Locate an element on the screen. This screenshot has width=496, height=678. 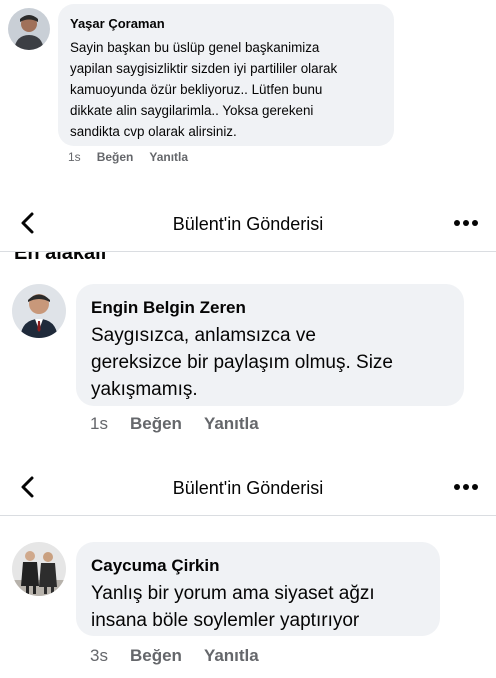
comment-actions: 3s Beğen Yanıtla is located at coordinates (174, 656).